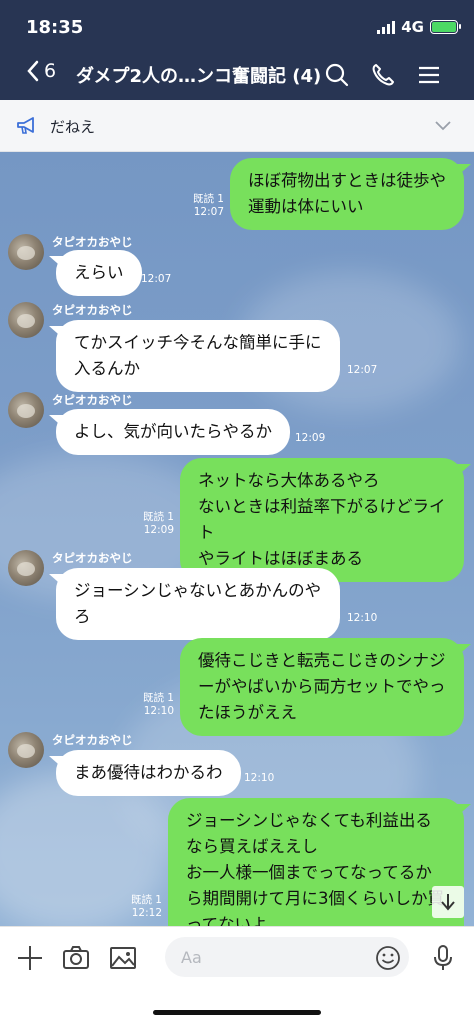 The width and height of the screenshot is (474, 1024). Describe the element at coordinates (445, 27) in the screenshot. I see `battery-icon` at that location.